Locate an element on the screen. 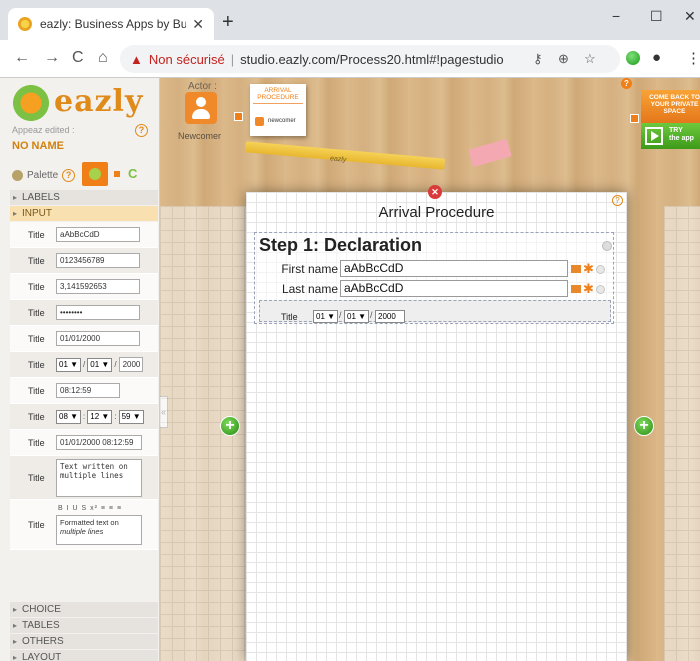 The image size is (700, 661). richtext-sample: Formatted text on multiple lines is located at coordinates (99, 529).